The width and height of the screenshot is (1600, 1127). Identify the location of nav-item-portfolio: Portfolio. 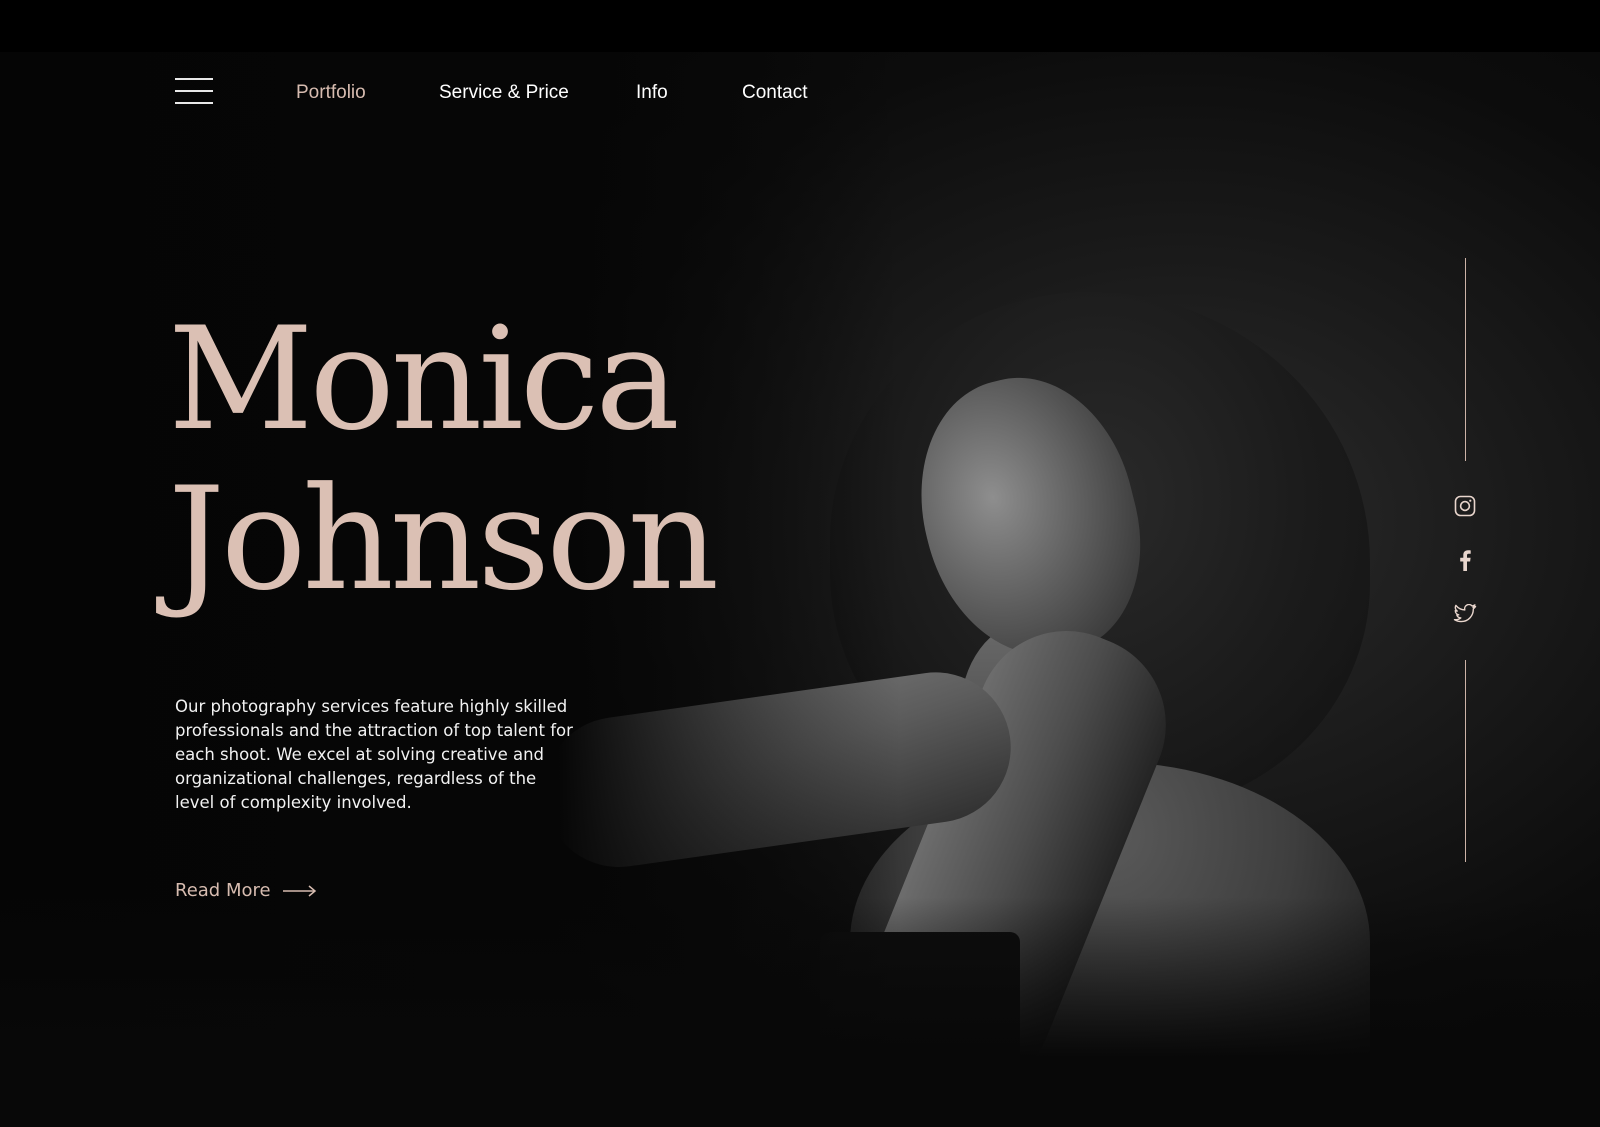
(331, 93).